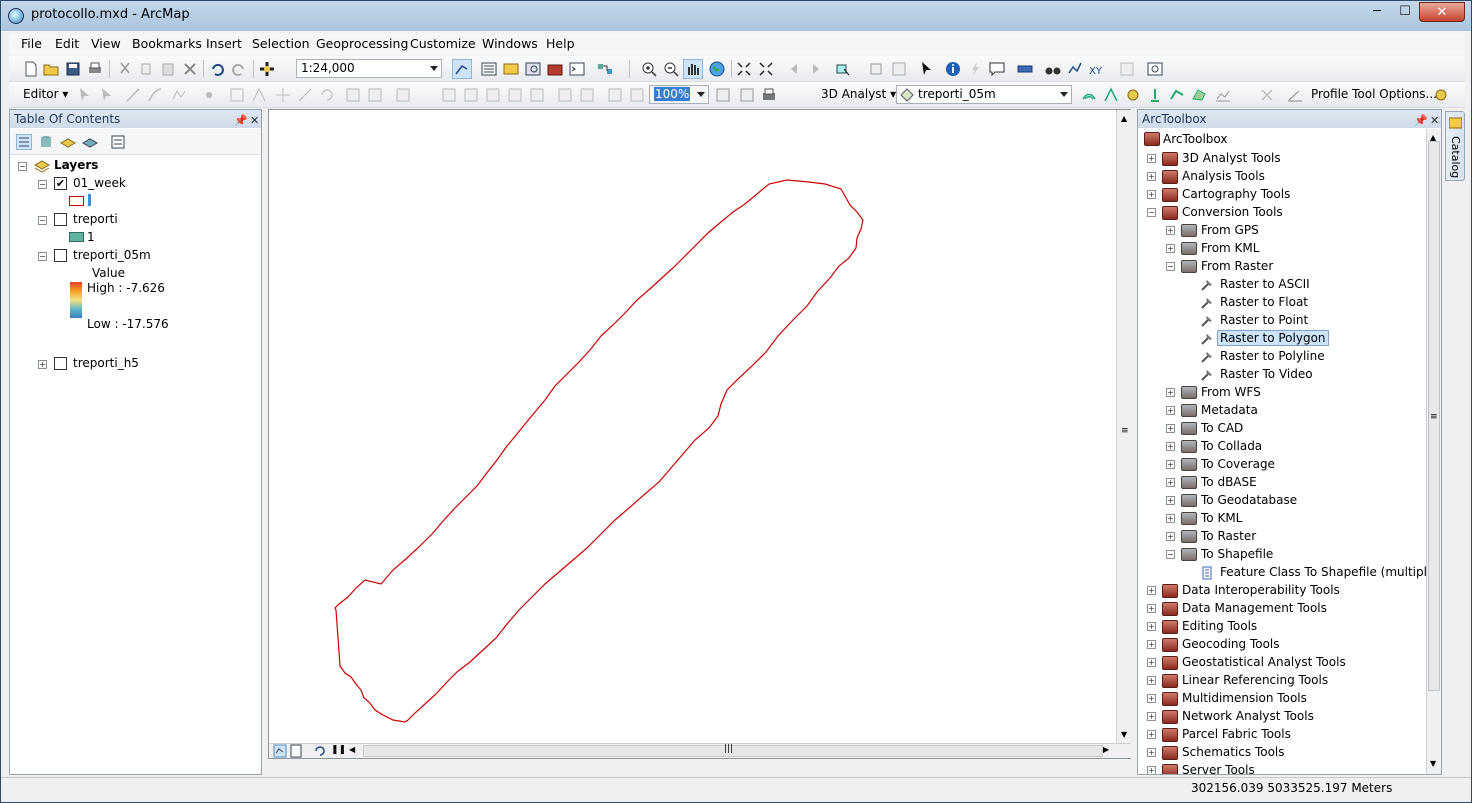 The height and width of the screenshot is (803, 1472). What do you see at coordinates (1218, 768) in the screenshot?
I see `tree-item-label: Server Tools` at bounding box center [1218, 768].